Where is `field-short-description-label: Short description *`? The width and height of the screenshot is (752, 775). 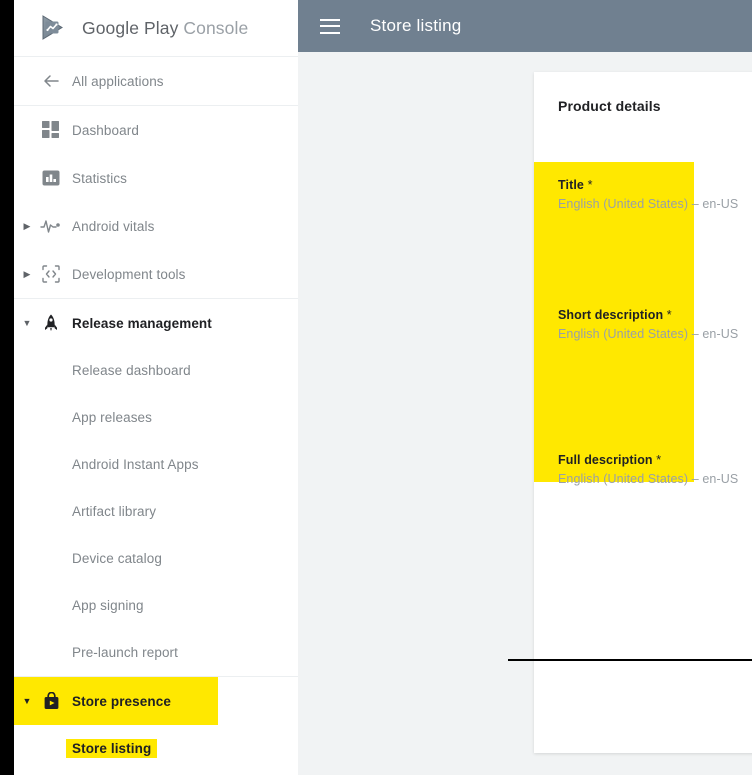
field-short-description-label: Short description * is located at coordinates (655, 315).